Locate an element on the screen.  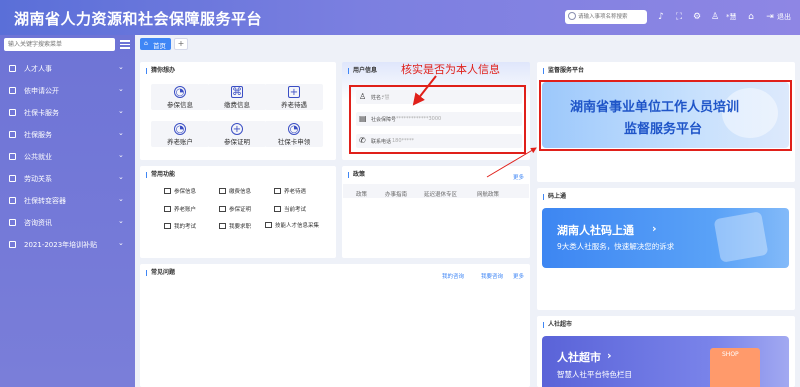
arrow-to-supervision is located at coordinates (511, 162).